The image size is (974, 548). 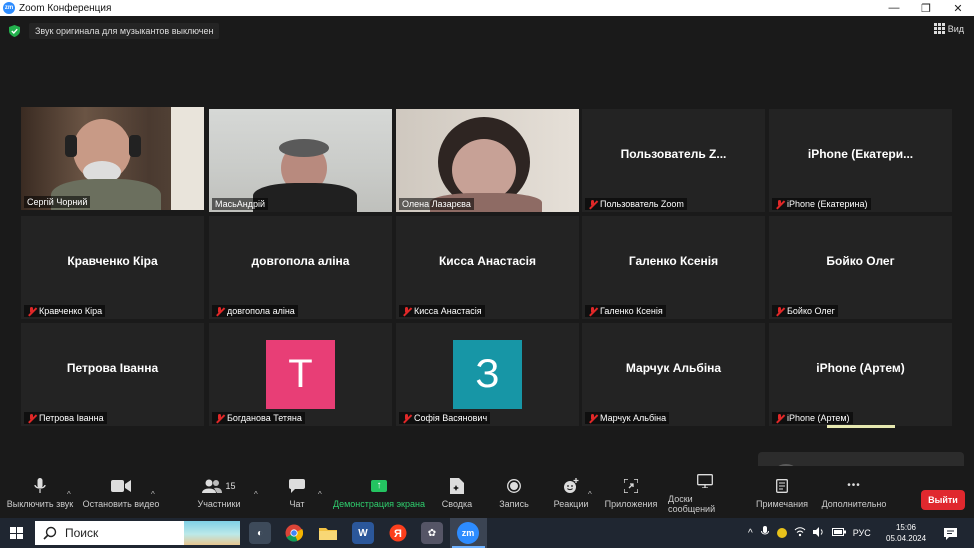 I want to click on video-tile: Олена Лазарєва, so click(x=487, y=160).